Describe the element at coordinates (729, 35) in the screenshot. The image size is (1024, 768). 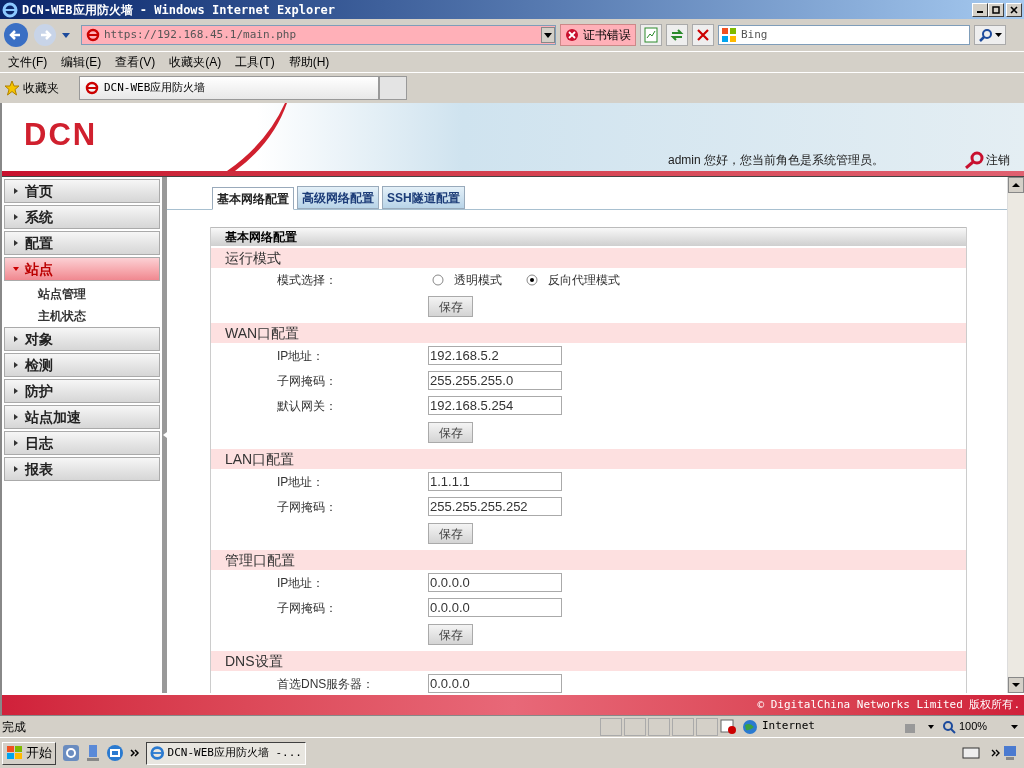
I see `bing-icon` at that location.